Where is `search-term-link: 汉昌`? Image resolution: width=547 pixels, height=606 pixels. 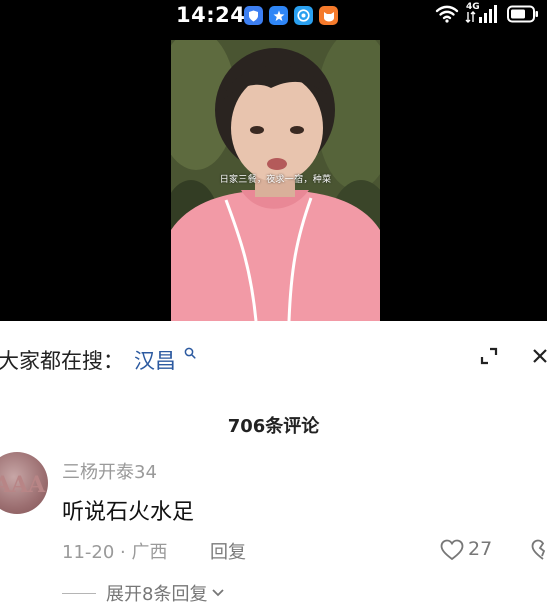 search-term-link: 汉昌 is located at coordinates (155, 360).